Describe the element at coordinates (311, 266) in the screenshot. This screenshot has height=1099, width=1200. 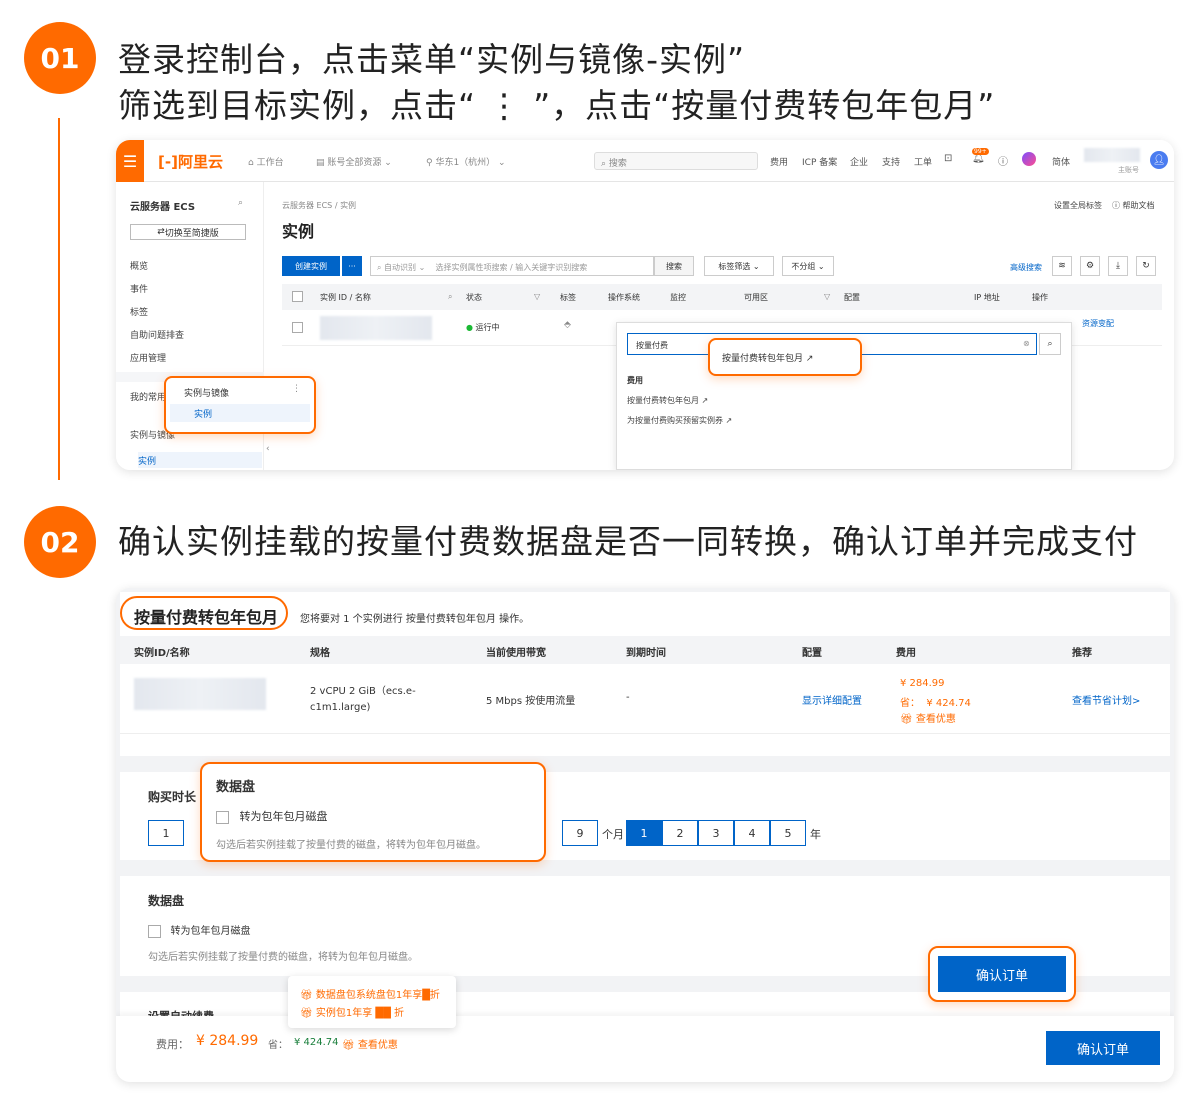
I see `create-instance-button: 创建实例` at that location.